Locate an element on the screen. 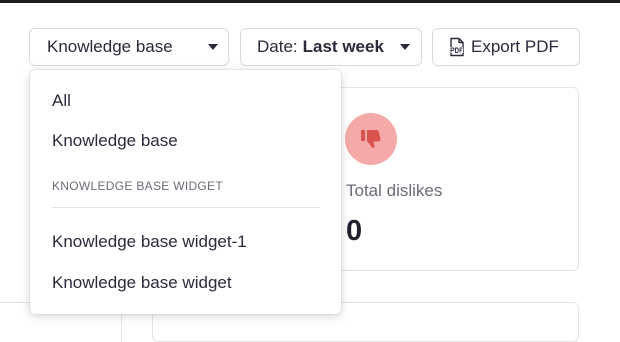  total-dislikes-label: Total dislikes is located at coordinates (394, 190).